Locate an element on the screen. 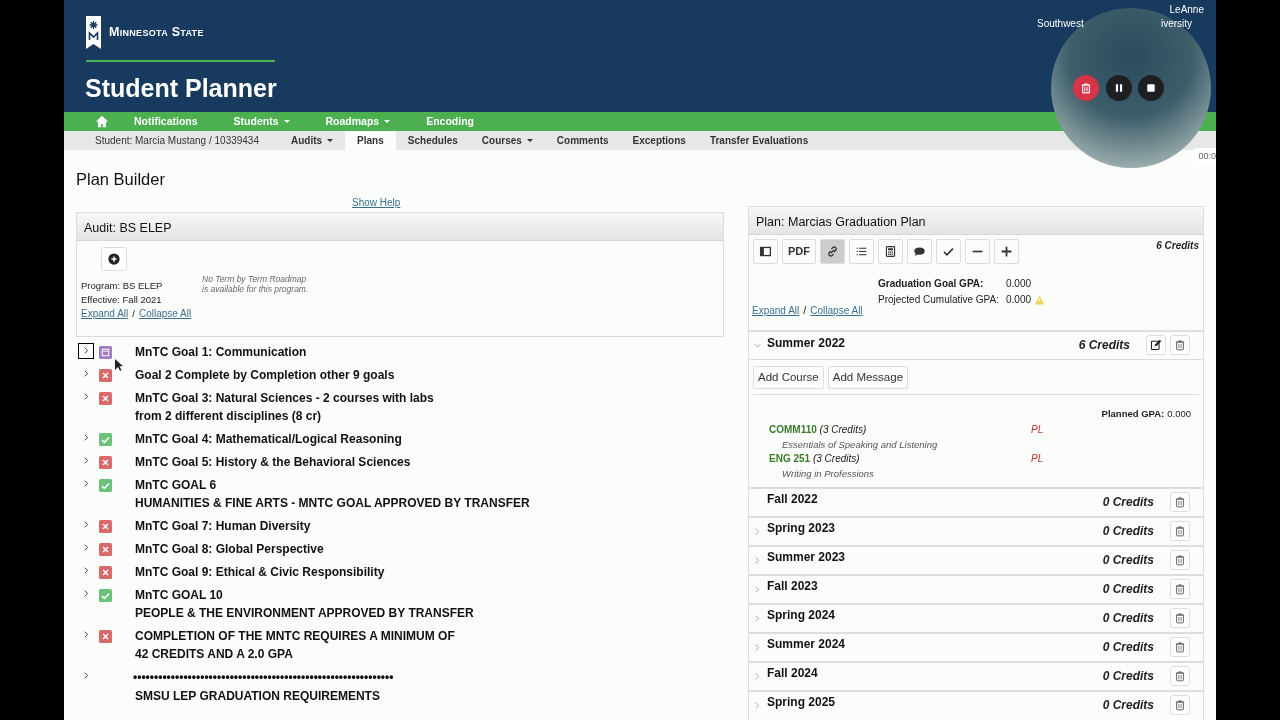 The width and height of the screenshot is (1280, 720). add-message-button: Add Message is located at coordinates (868, 377).